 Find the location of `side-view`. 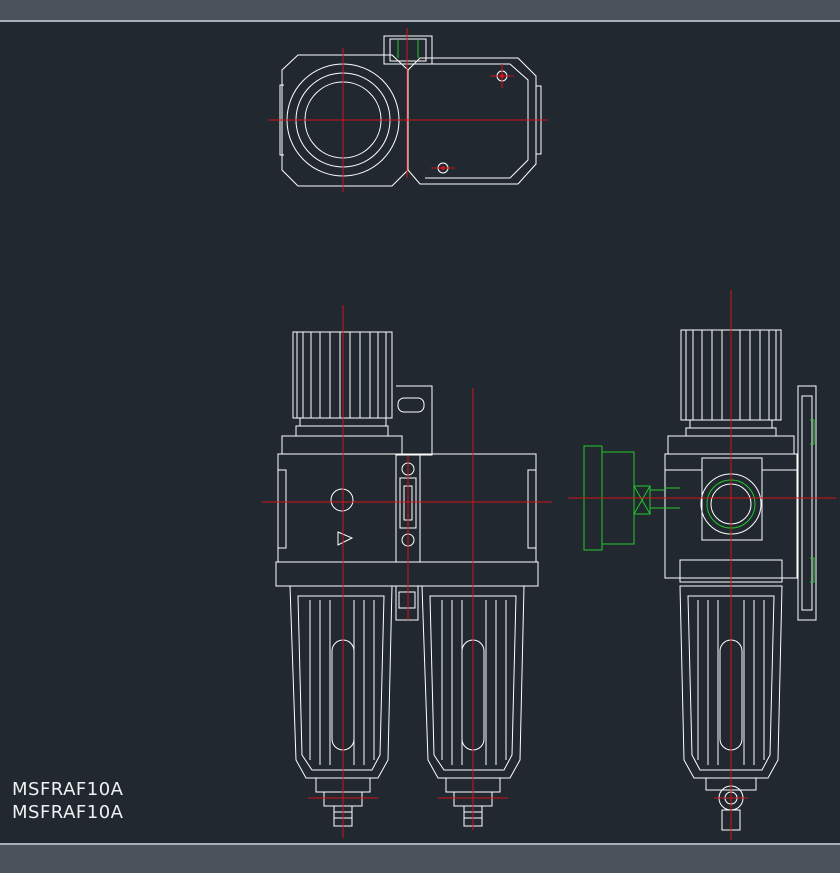

side-view is located at coordinates (740, 580).